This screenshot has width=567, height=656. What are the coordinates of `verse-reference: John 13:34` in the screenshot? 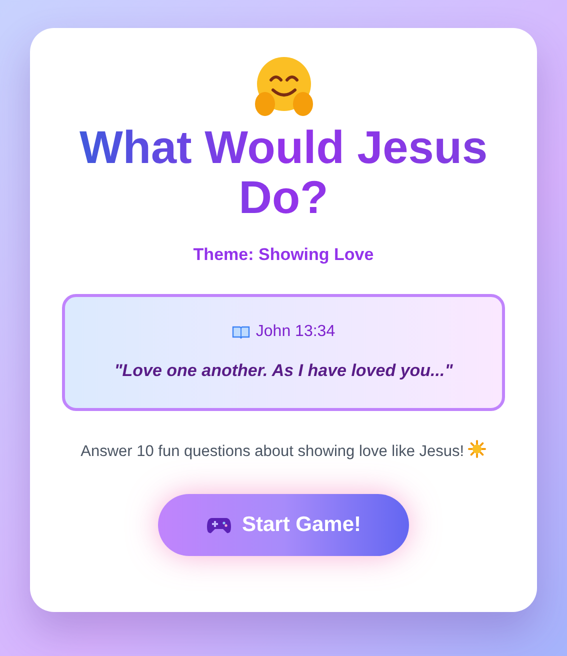 It's located at (296, 332).